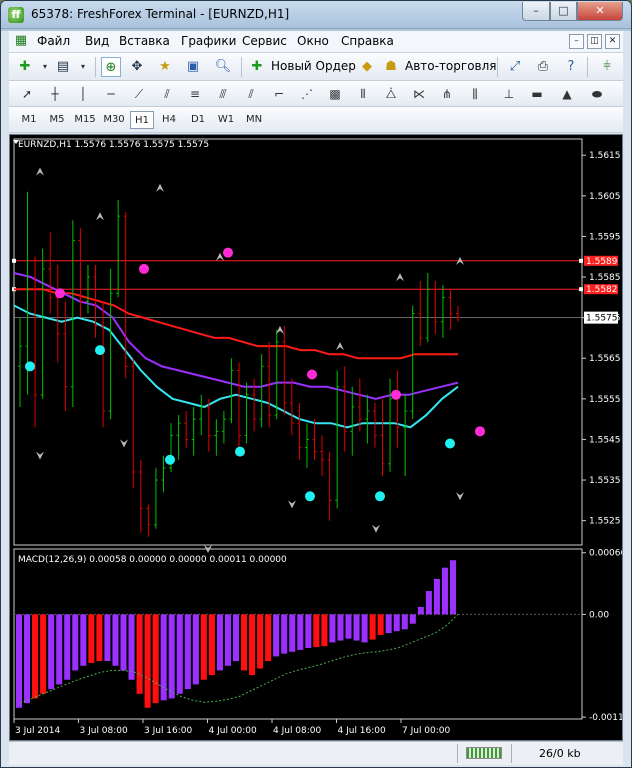 Image resolution: width=632 pixels, height=768 pixels. Describe the element at coordinates (451, 66) in the screenshot. I see `auto-trading-button: Авто-торговля` at that location.